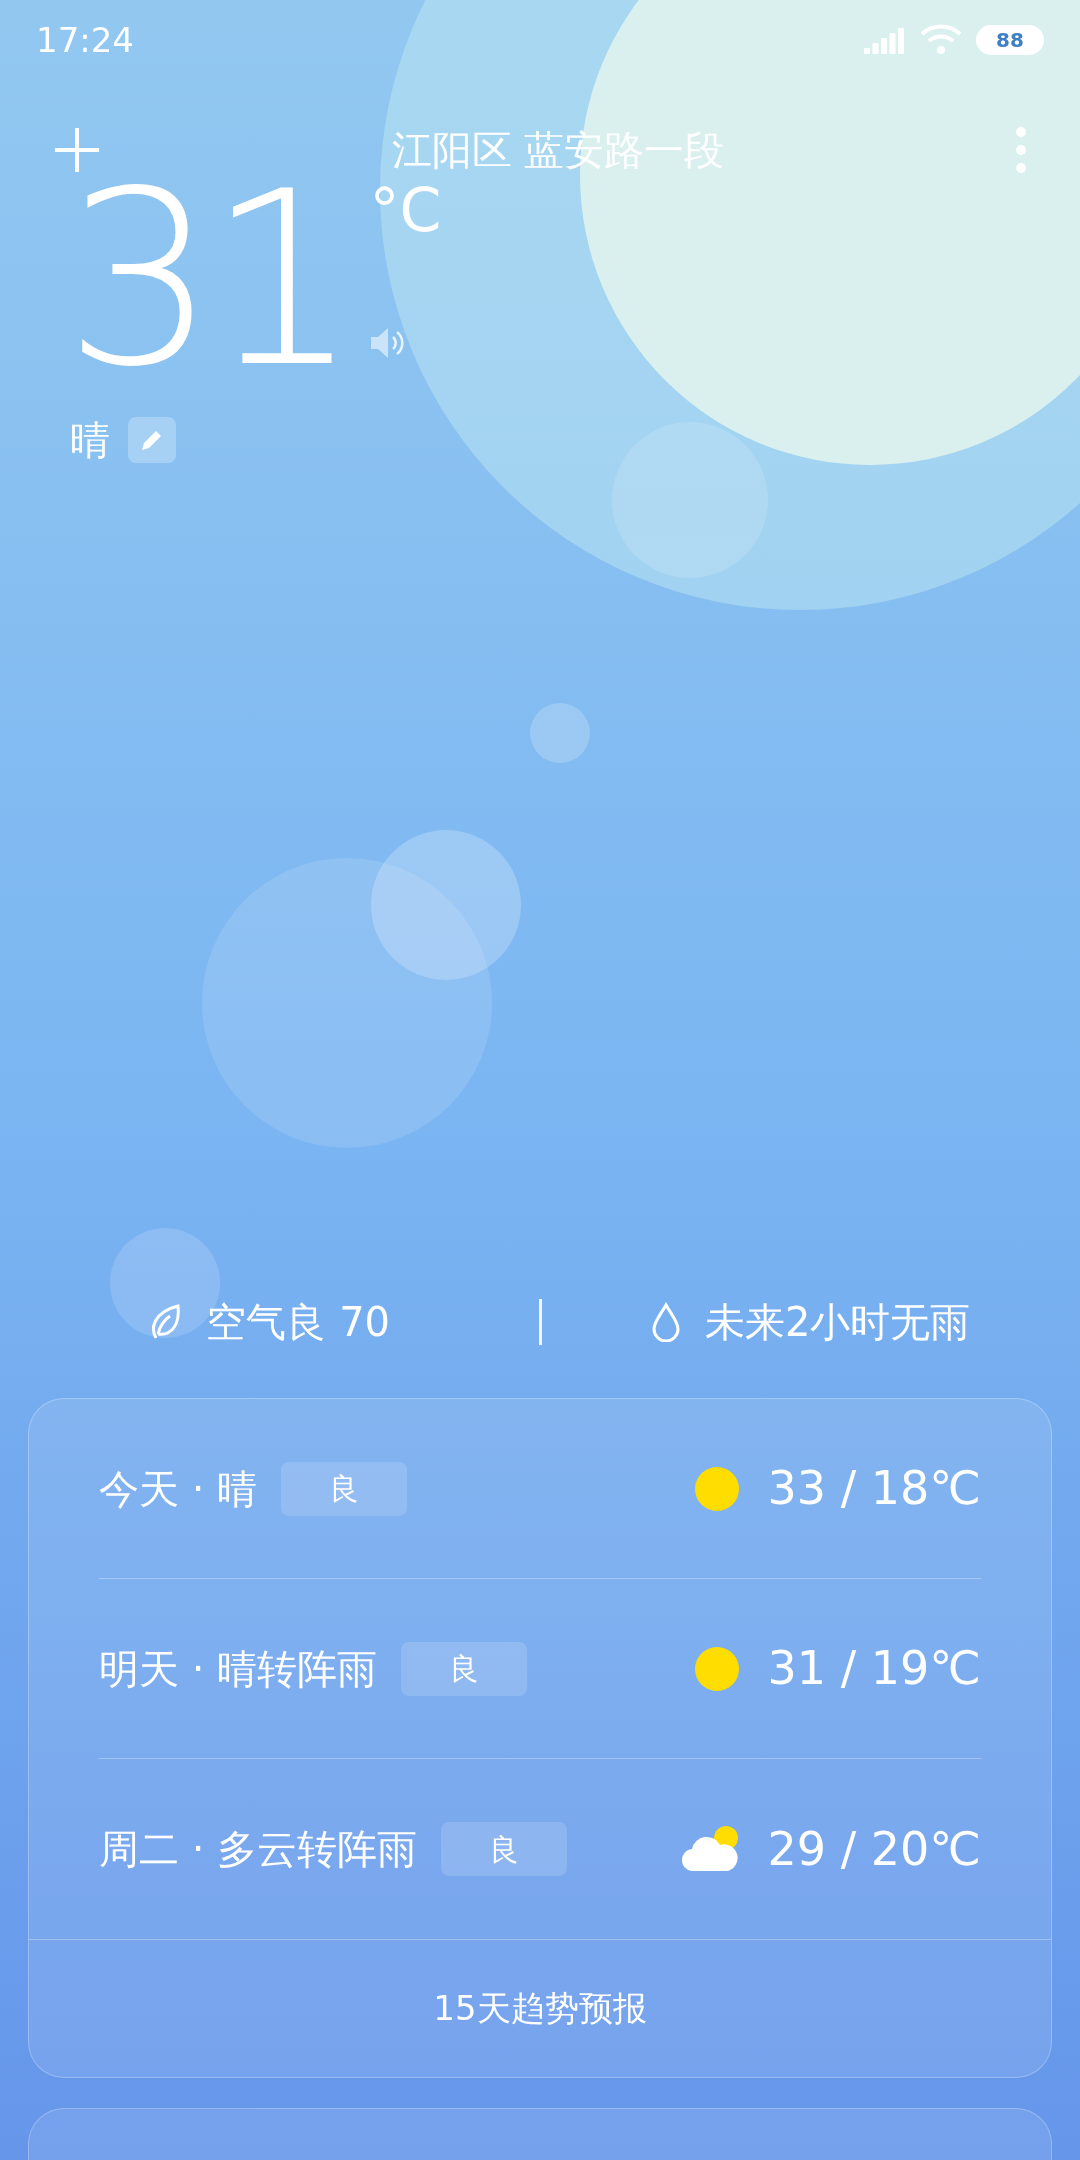  What do you see at coordinates (666, 1322) in the screenshot?
I see `water-drop-icon` at bounding box center [666, 1322].